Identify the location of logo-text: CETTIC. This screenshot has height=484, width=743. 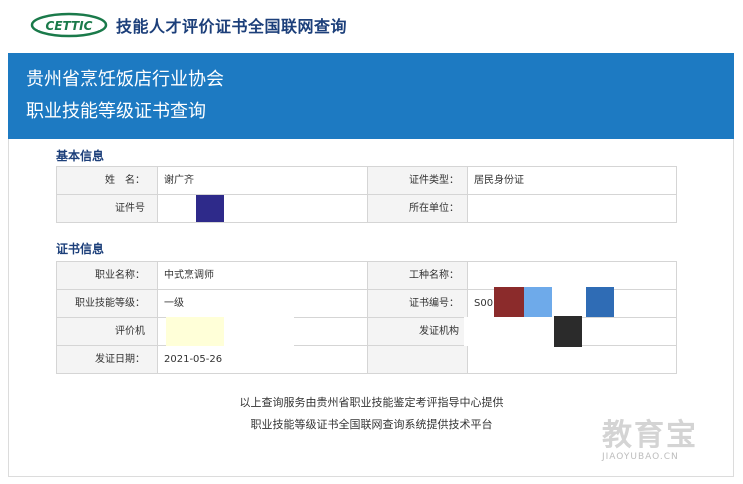
(69, 26).